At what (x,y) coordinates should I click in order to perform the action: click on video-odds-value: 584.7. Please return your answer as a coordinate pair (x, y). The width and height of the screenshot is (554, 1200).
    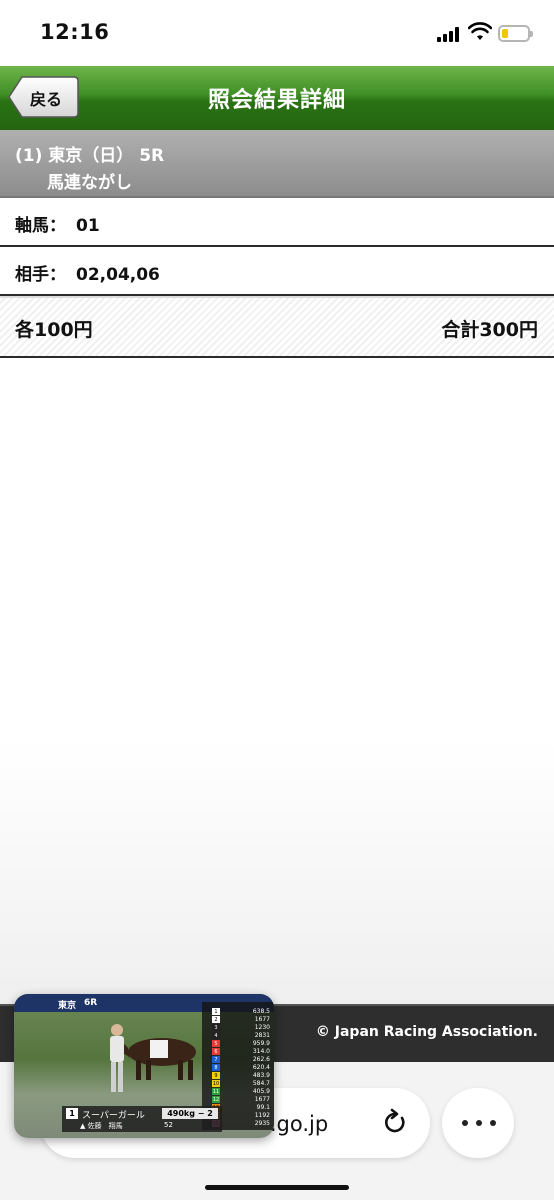
    Looking at the image, I should click on (261, 1083).